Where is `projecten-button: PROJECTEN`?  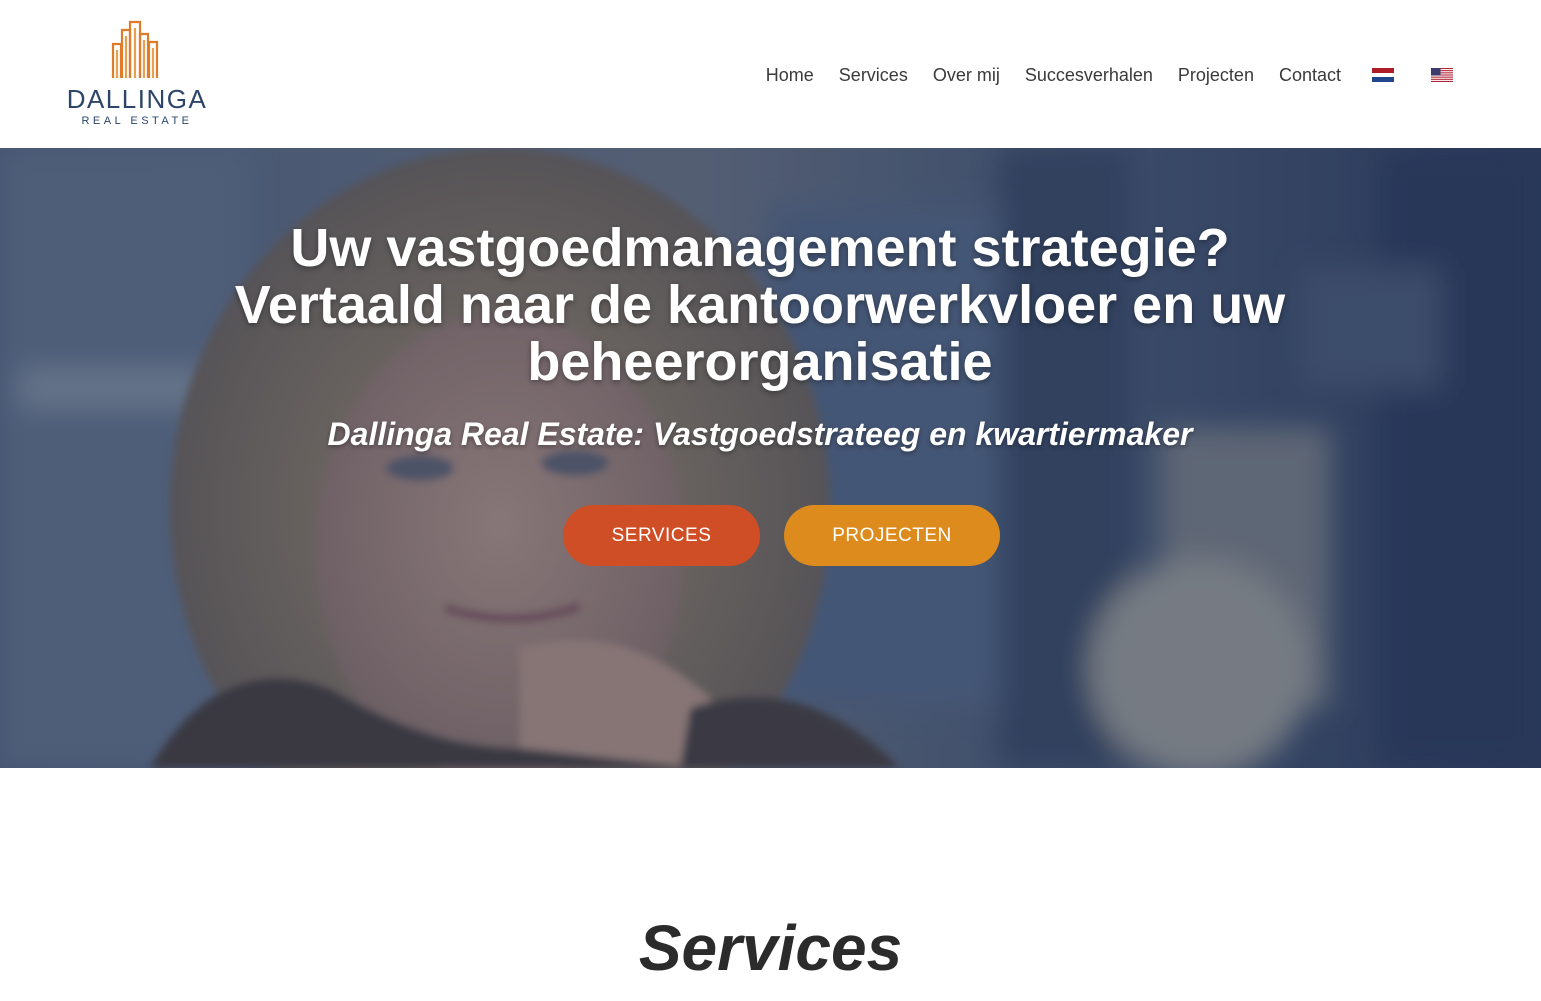 projecten-button: PROJECTEN is located at coordinates (892, 535).